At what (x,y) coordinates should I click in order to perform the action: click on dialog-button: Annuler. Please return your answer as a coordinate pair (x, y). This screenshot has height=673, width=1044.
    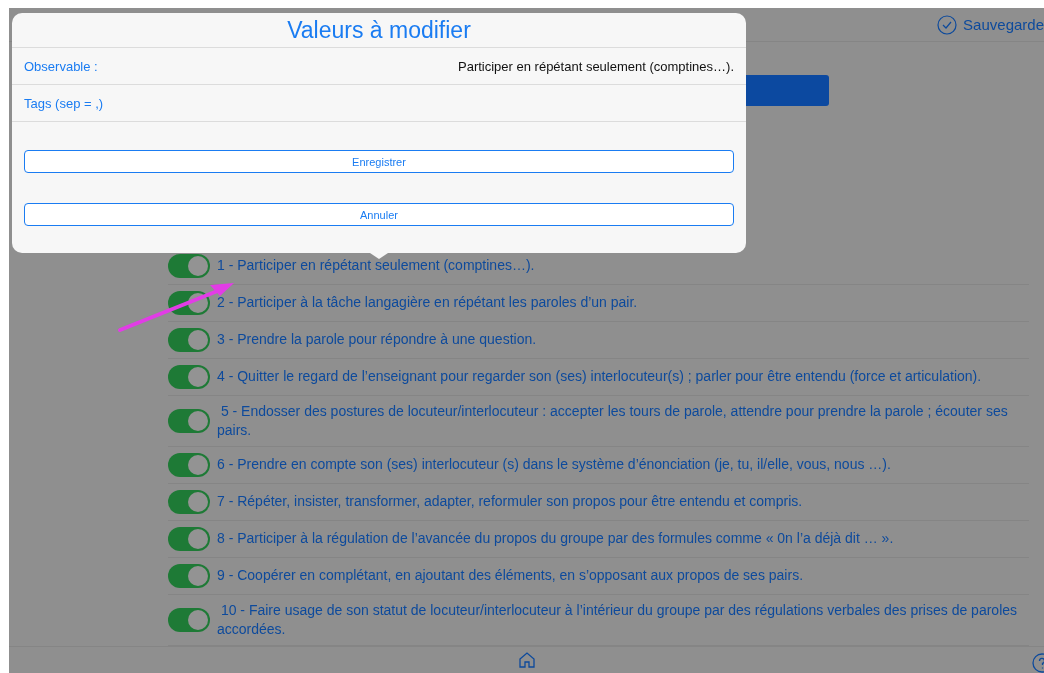
    Looking at the image, I should click on (379, 214).